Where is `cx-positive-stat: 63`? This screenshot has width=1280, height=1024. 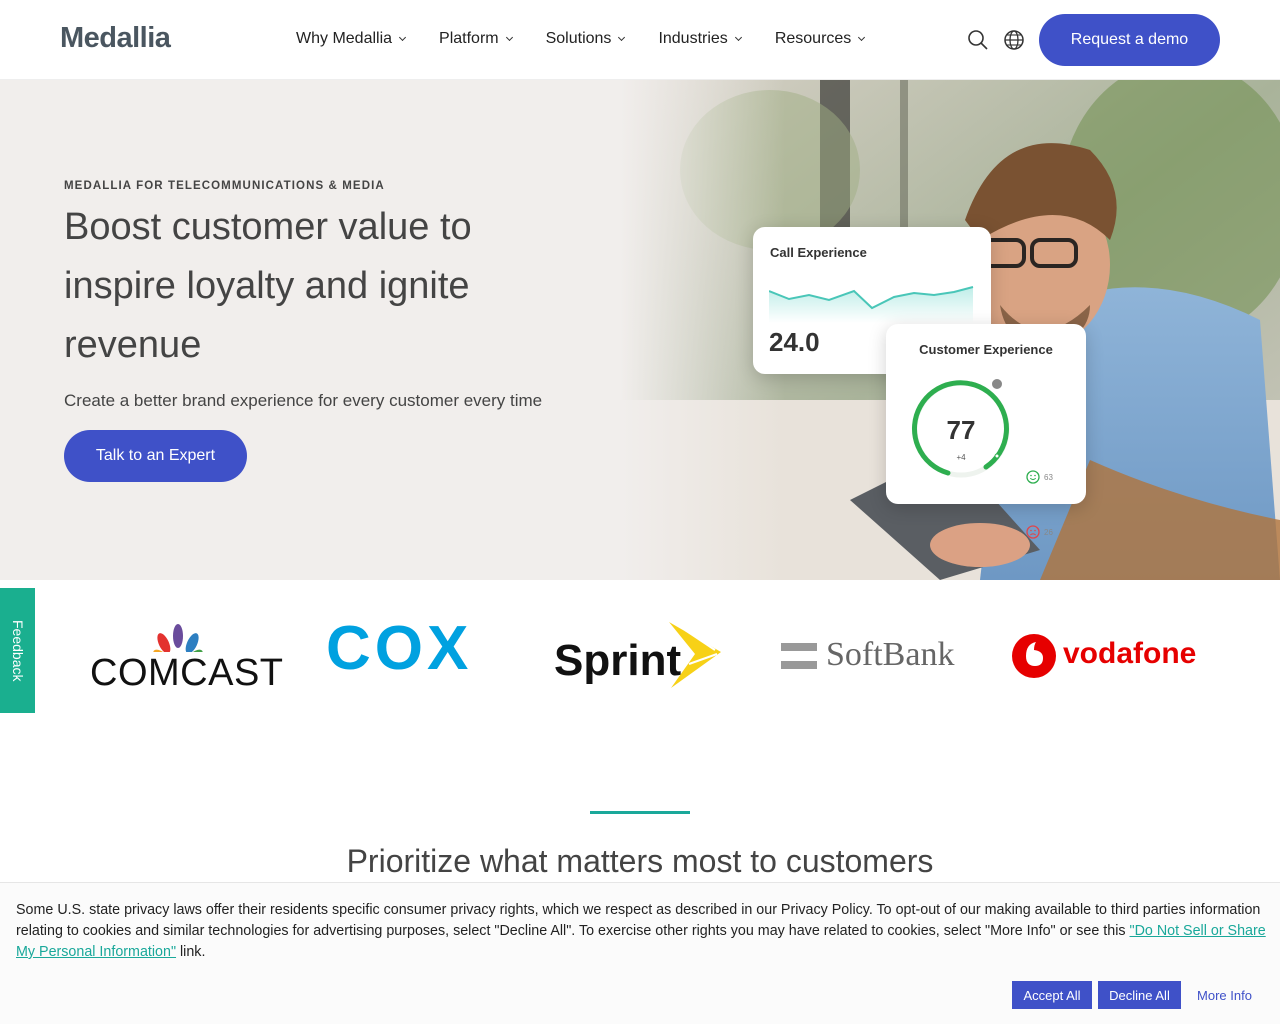 cx-positive-stat: 63 is located at coordinates (1039, 477).